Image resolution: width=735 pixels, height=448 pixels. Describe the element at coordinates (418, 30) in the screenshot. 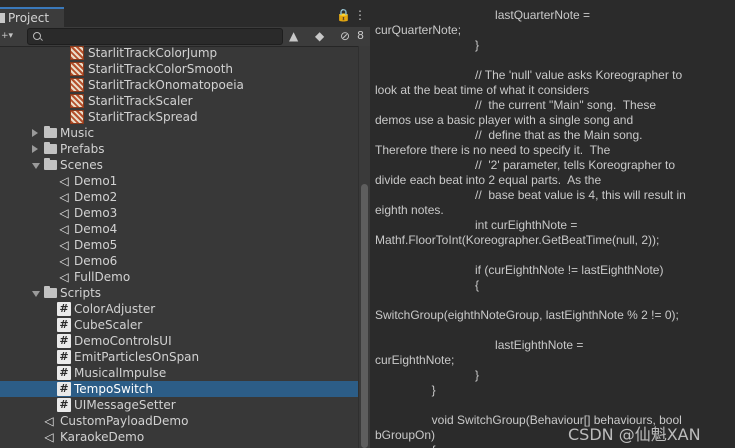

I see `code-line: curQuarterNote;` at that location.